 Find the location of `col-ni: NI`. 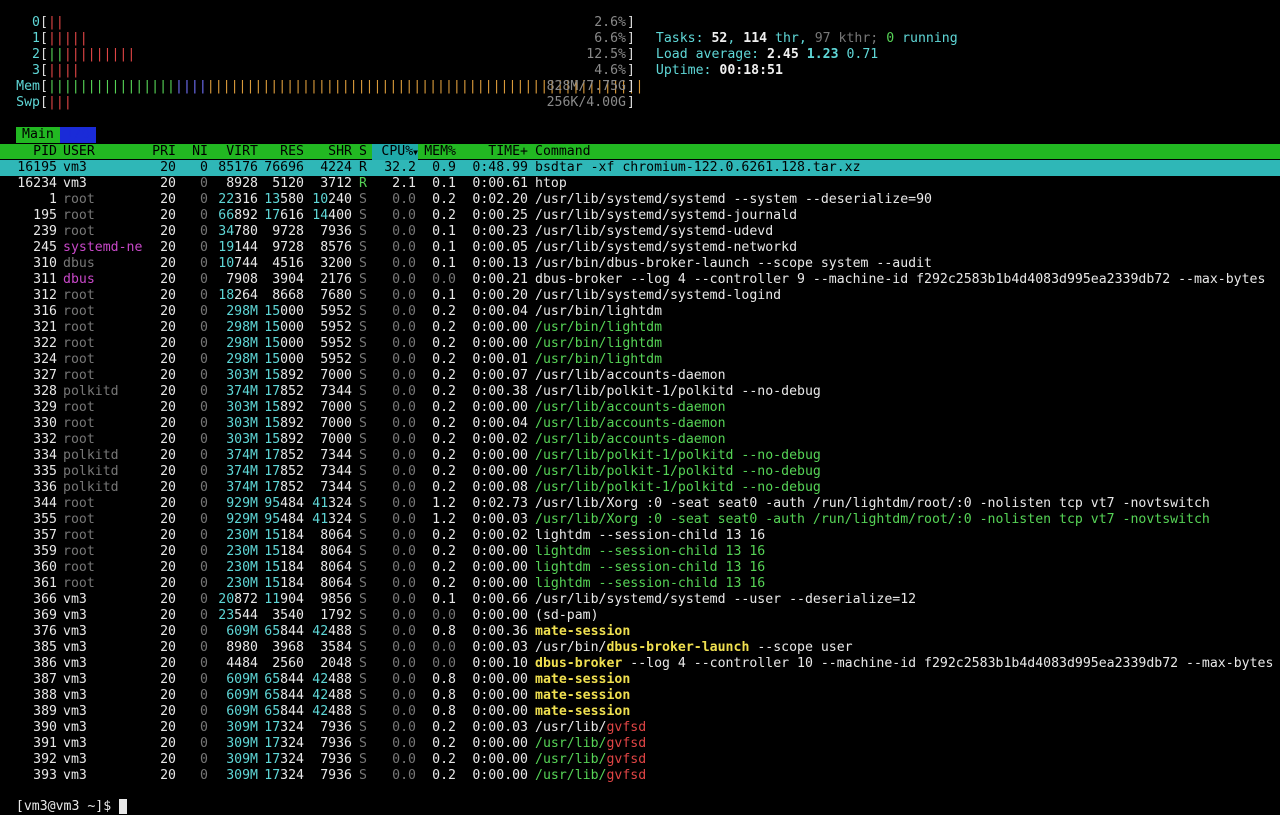

col-ni: NI is located at coordinates (195, 152).